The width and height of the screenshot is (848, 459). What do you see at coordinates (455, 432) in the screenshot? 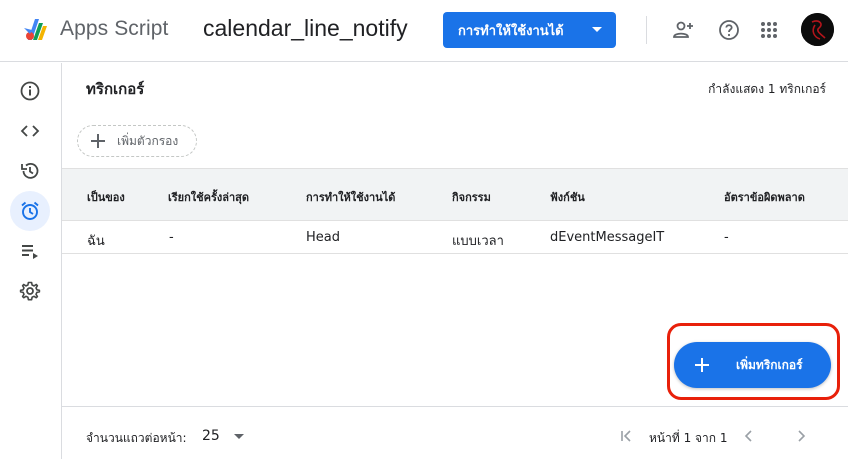
I see `pagination-footer: จำนวนแถวต่อหน้า: 25 หน้าที่ 1 จาก 1` at bounding box center [455, 432].